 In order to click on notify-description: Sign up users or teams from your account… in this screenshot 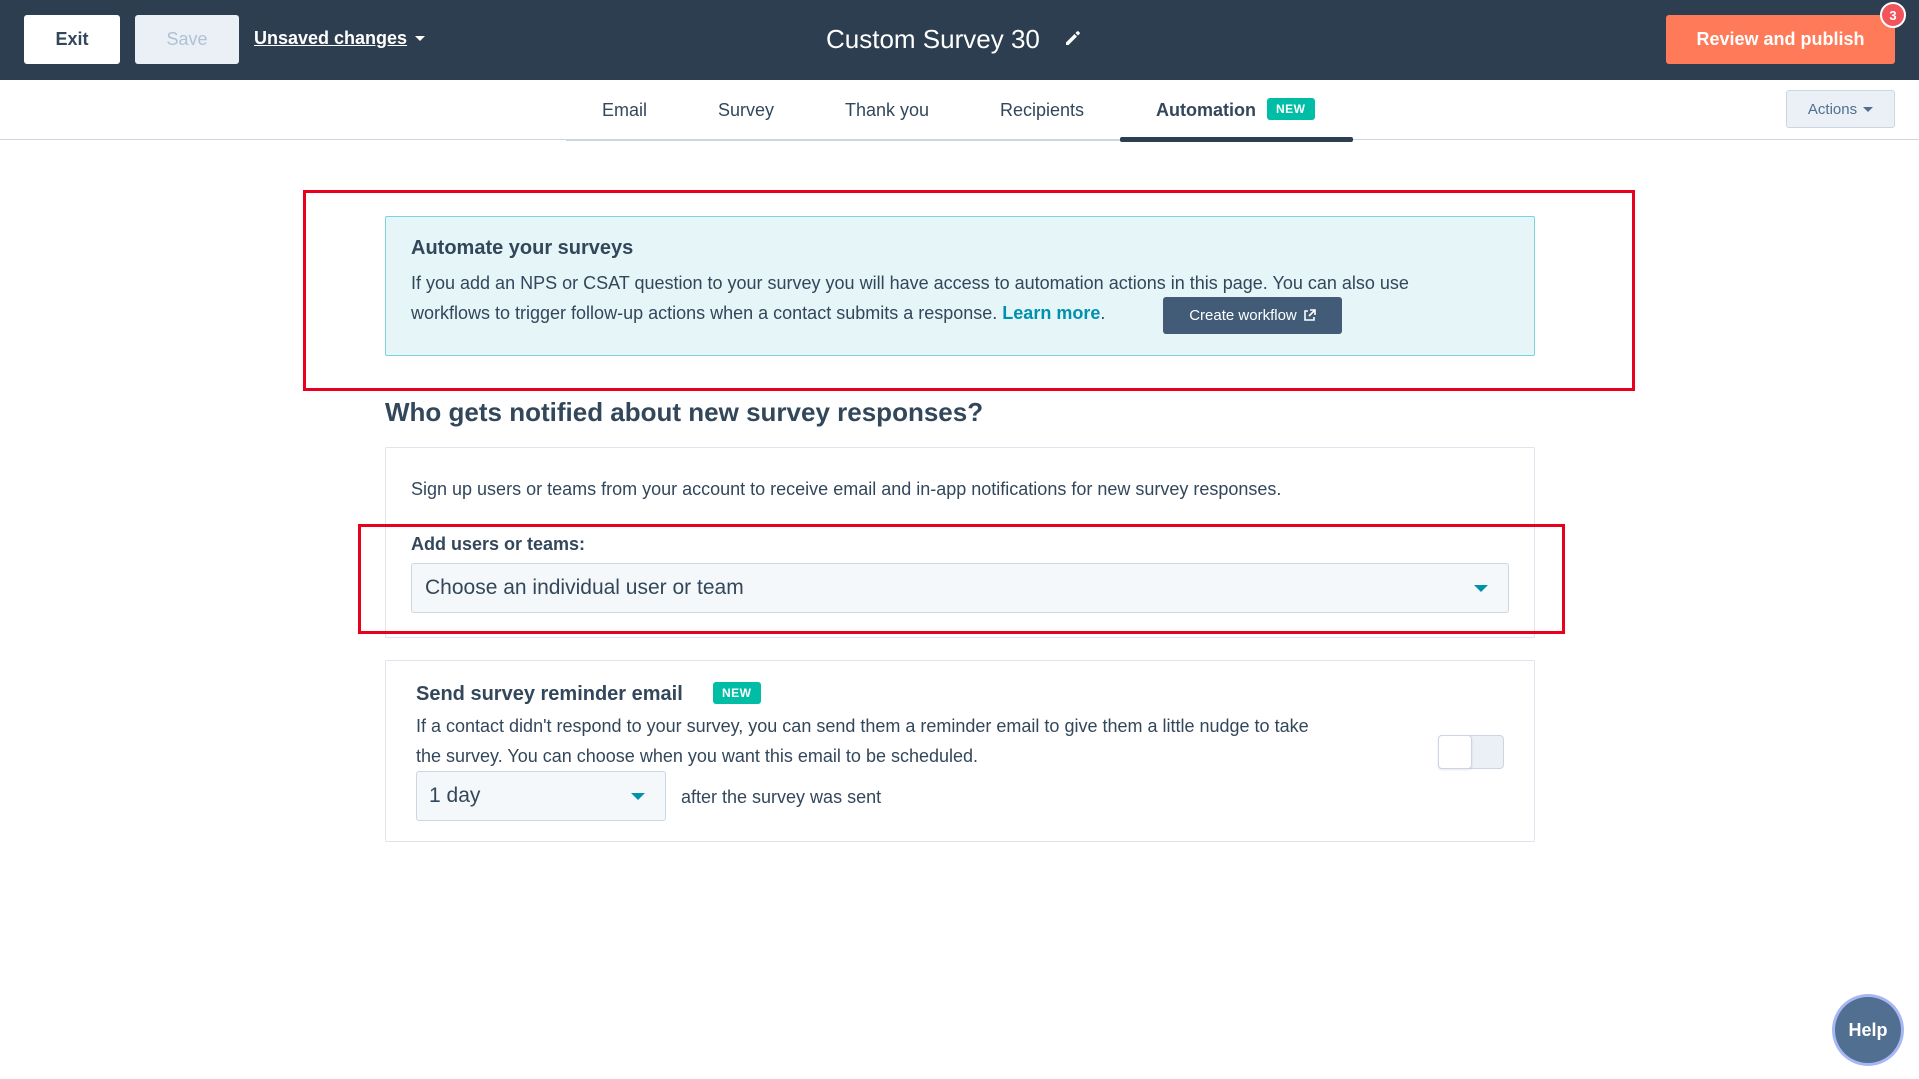, I will do `click(846, 489)`.